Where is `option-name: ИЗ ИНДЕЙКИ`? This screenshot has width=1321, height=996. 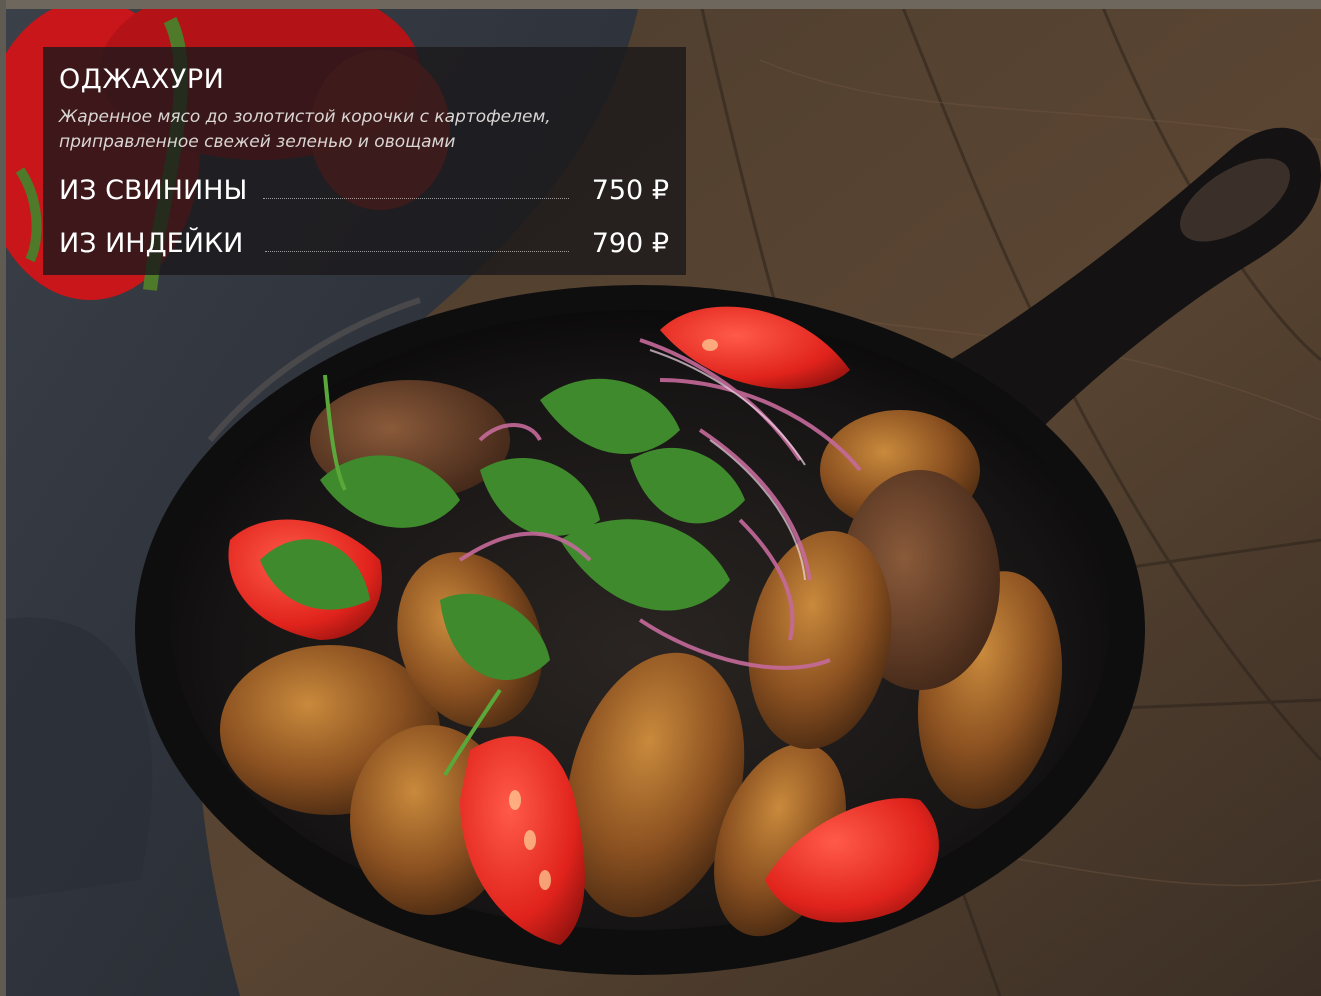 option-name: ИЗ ИНДЕЙКИ is located at coordinates (151, 243).